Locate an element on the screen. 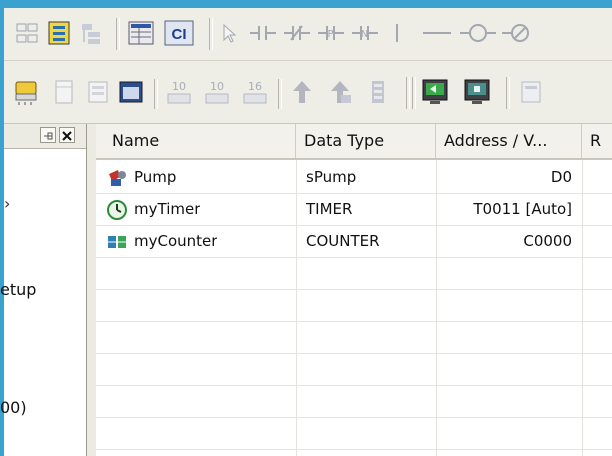  table-row: myTimer TIMER T0011 [Auto] is located at coordinates (354, 210).